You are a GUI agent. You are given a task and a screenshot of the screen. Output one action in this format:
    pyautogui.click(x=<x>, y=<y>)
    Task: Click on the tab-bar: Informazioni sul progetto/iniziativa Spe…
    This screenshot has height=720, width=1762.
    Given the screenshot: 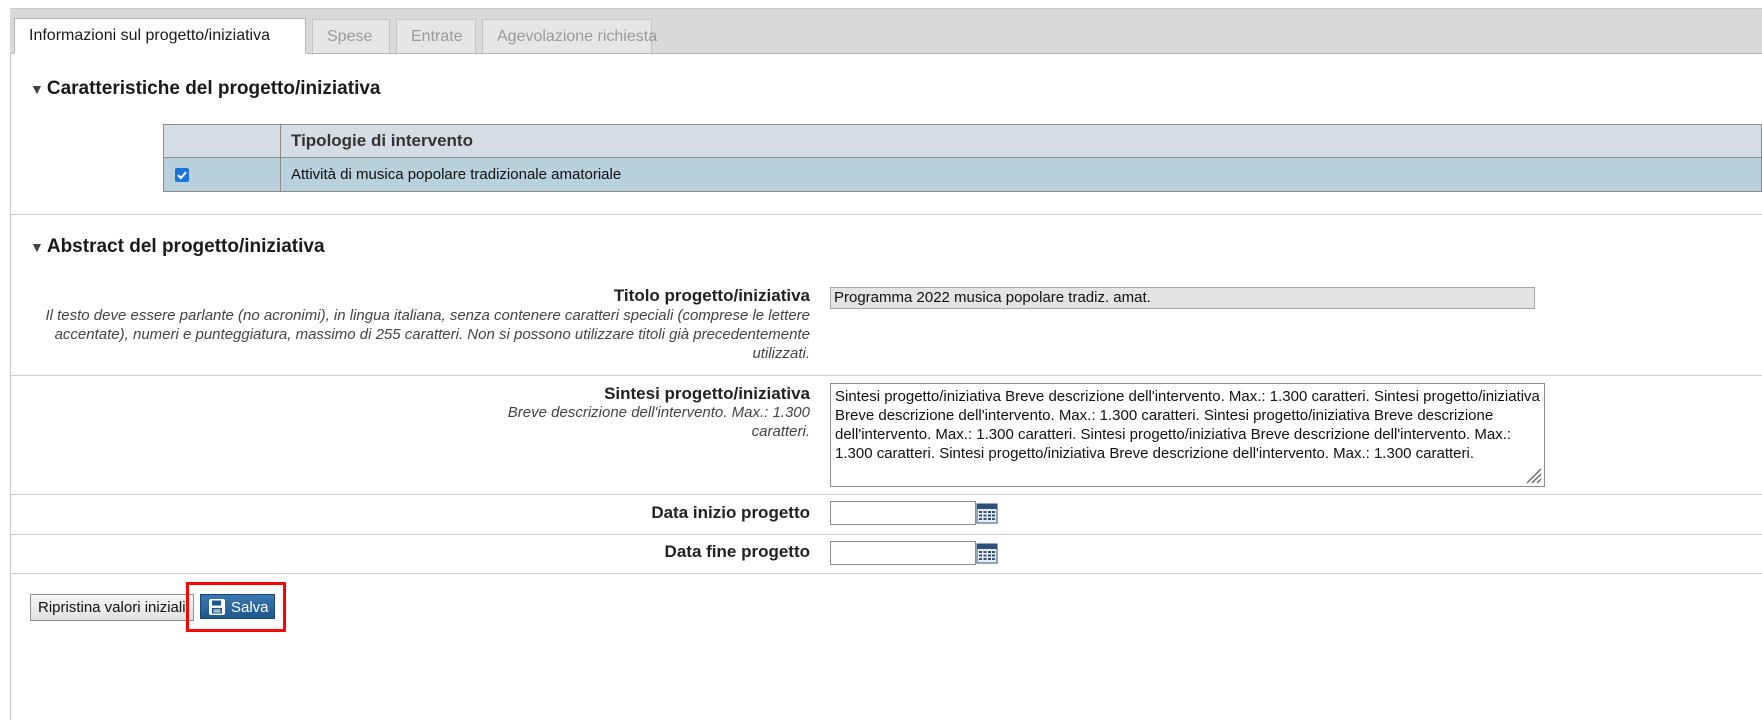 What is the action you would take?
    pyautogui.click(x=886, y=31)
    